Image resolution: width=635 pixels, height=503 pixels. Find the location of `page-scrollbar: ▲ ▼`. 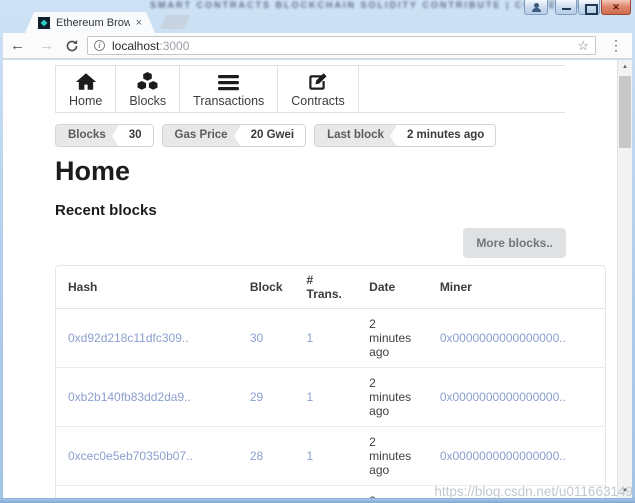

page-scrollbar: ▲ ▼ is located at coordinates (624, 279).